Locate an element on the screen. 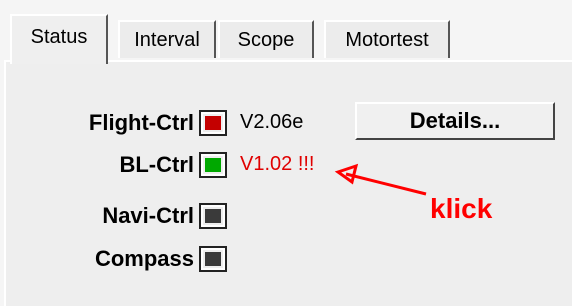  navi-ctrl-led-fill is located at coordinates (213, 216).